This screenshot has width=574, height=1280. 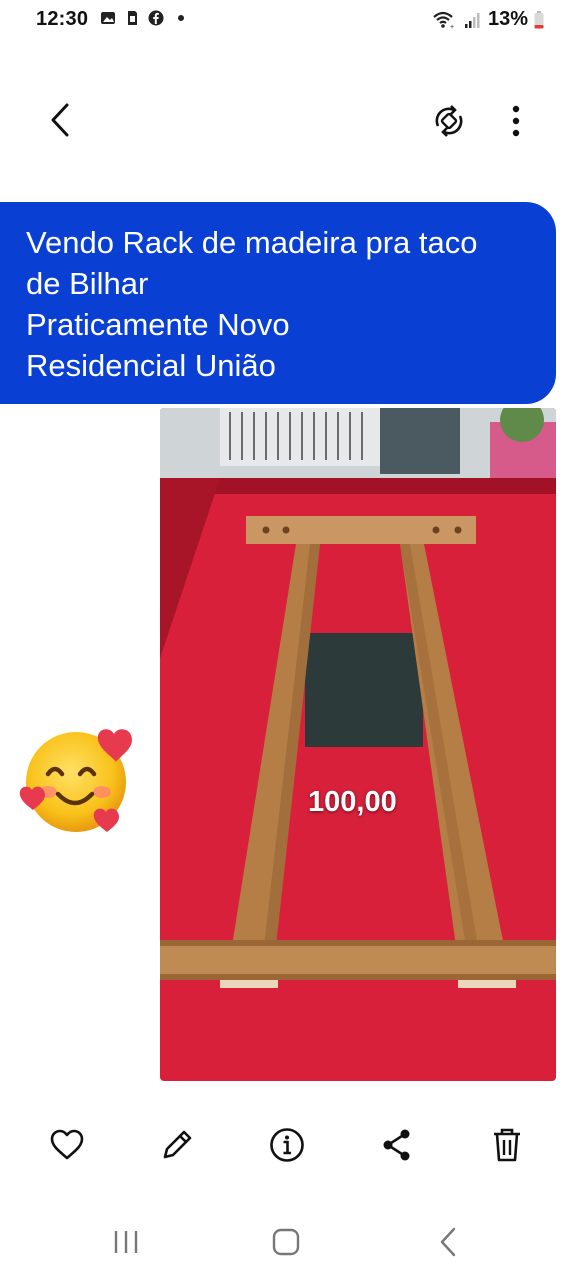 I want to click on battery-icon, so click(x=539, y=19).